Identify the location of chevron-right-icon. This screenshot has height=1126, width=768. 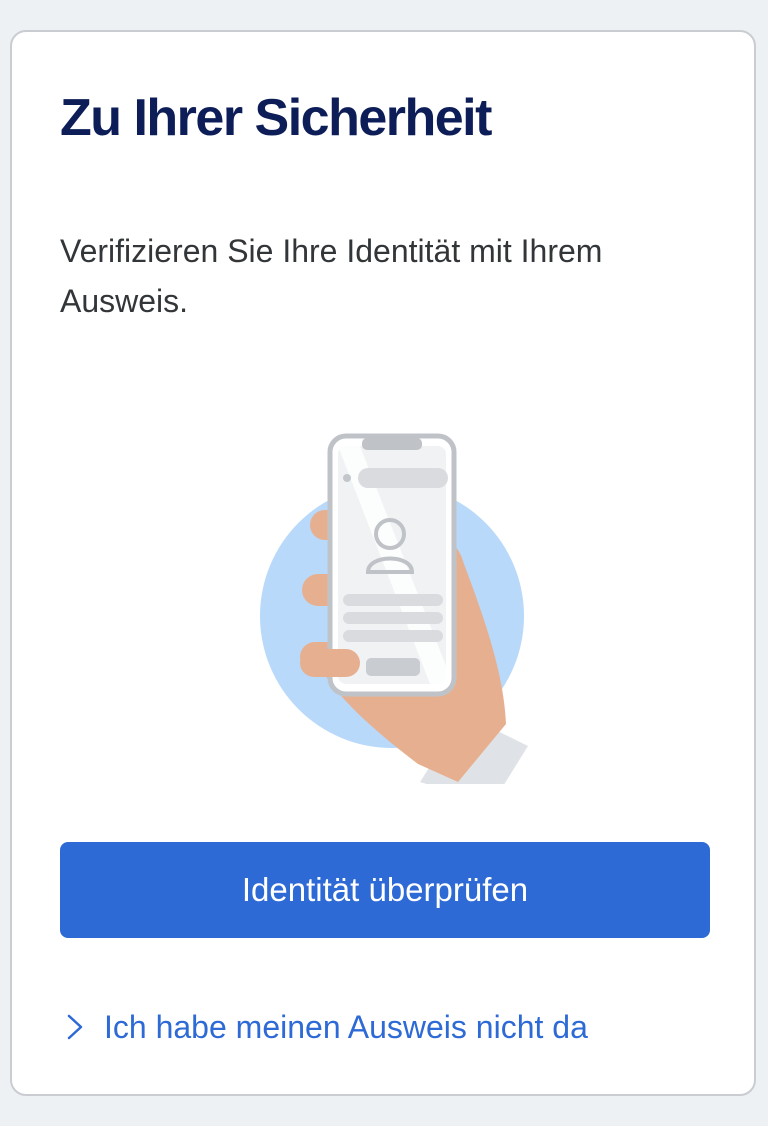
(75, 1027).